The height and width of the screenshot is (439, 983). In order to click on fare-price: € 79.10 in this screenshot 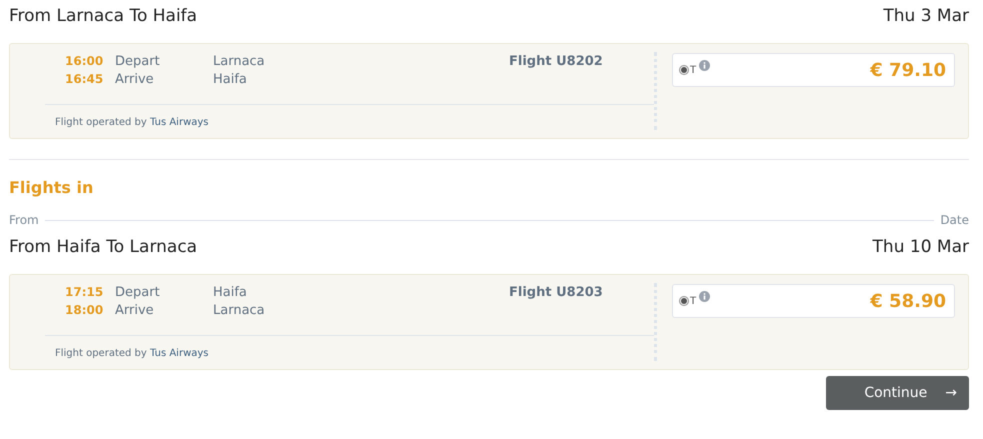, I will do `click(908, 70)`.